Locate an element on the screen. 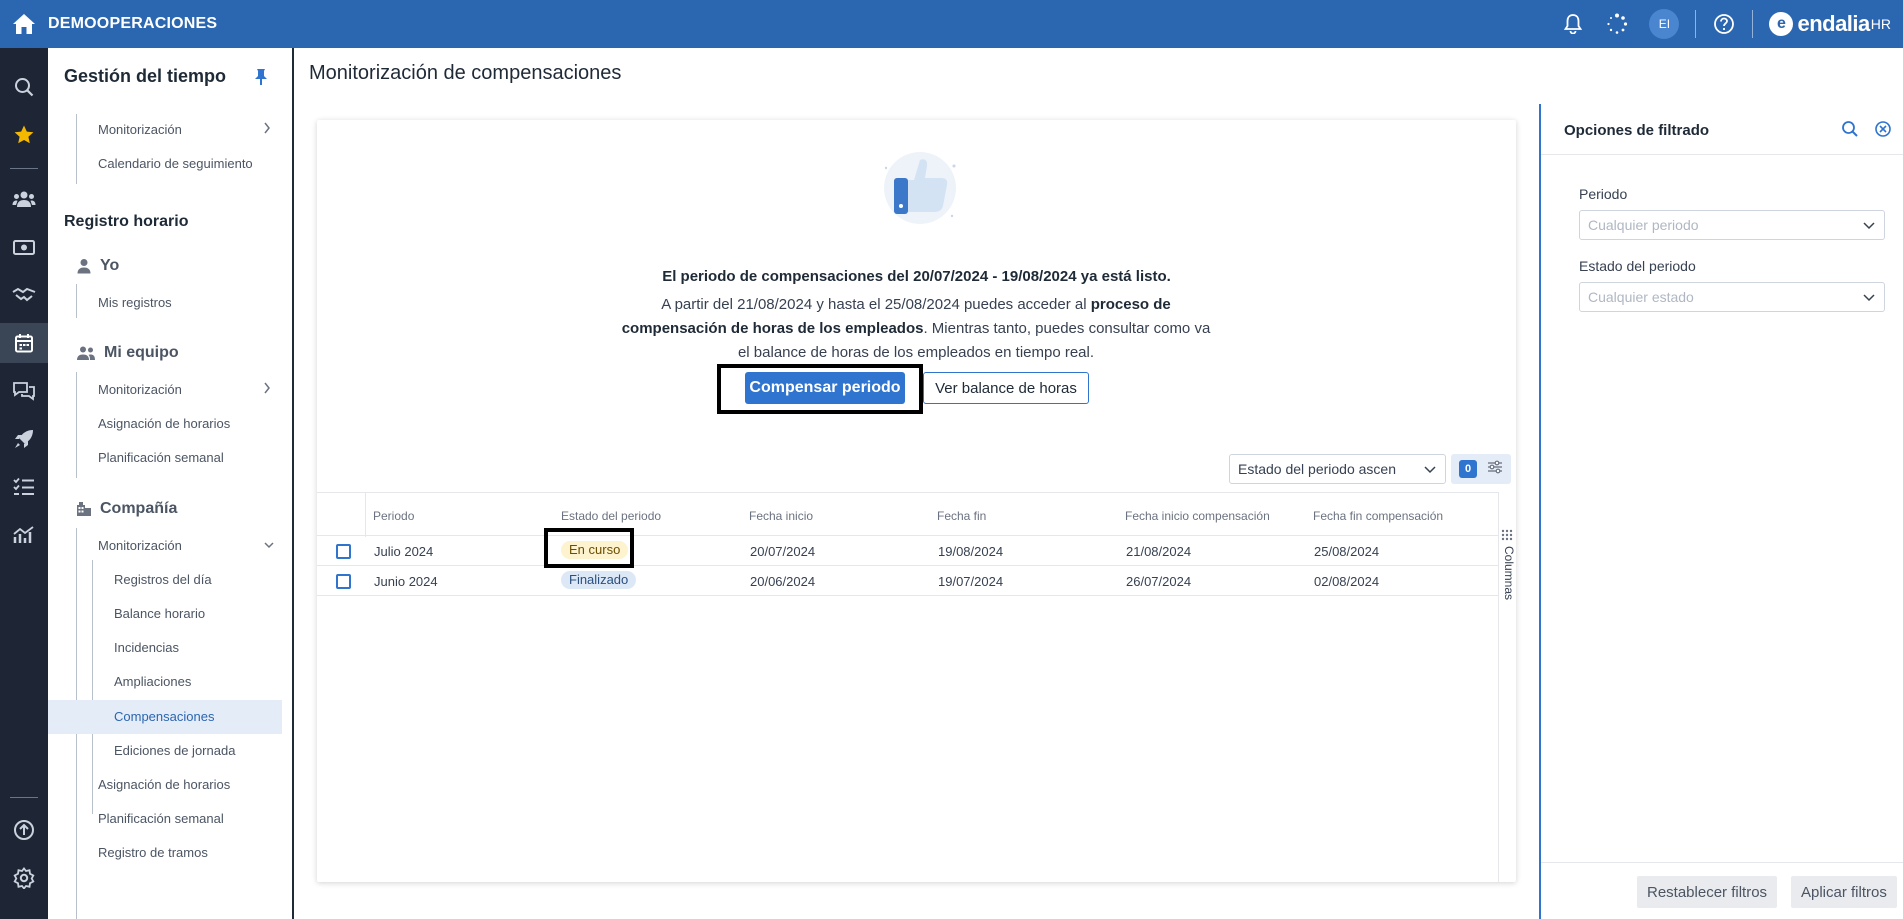 This screenshot has width=1903, height=919. sidebar-title: Gestión del tiempo is located at coordinates (145, 76).